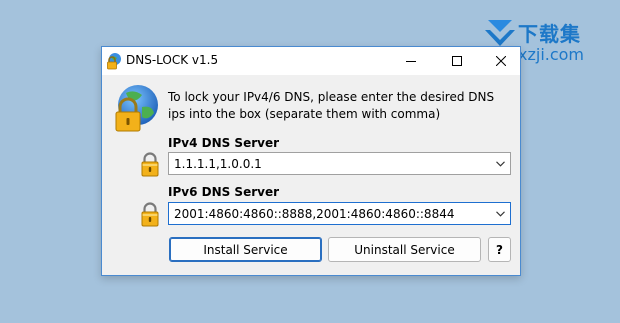 Image resolution: width=620 pixels, height=323 pixels. What do you see at coordinates (172, 60) in the screenshot?
I see `window-title: DNS-LOCK v1.5` at bounding box center [172, 60].